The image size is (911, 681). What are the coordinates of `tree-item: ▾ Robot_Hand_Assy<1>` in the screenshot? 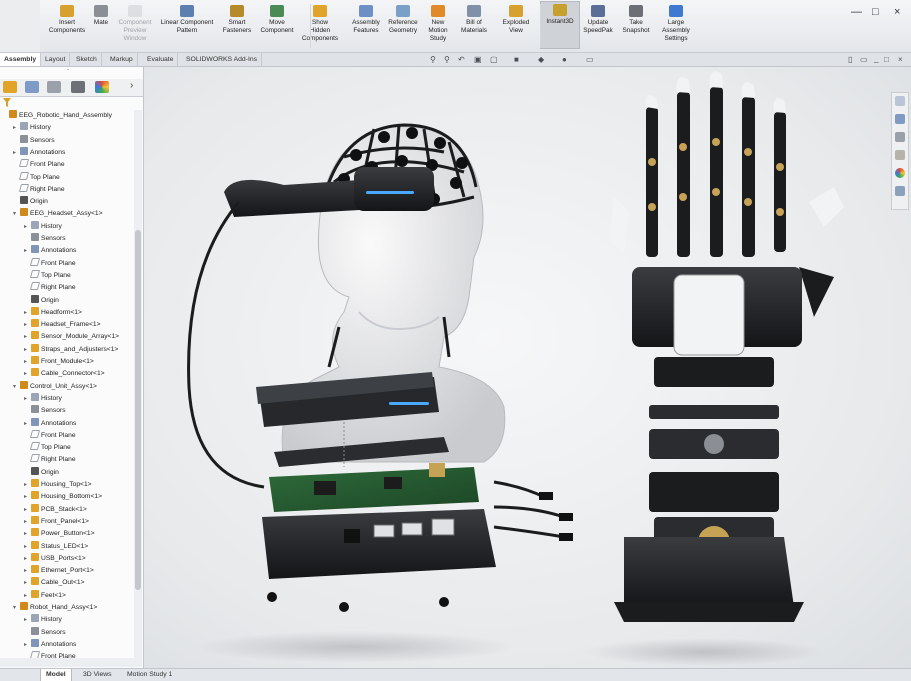 It's located at (55, 608).